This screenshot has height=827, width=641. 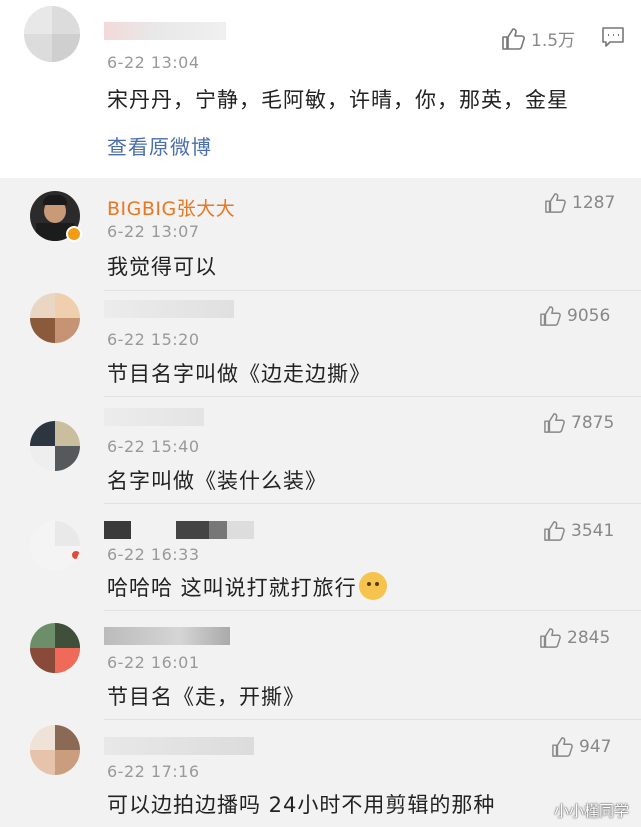 What do you see at coordinates (153, 662) in the screenshot?
I see `comment-time: 6-22 16:01` at bounding box center [153, 662].